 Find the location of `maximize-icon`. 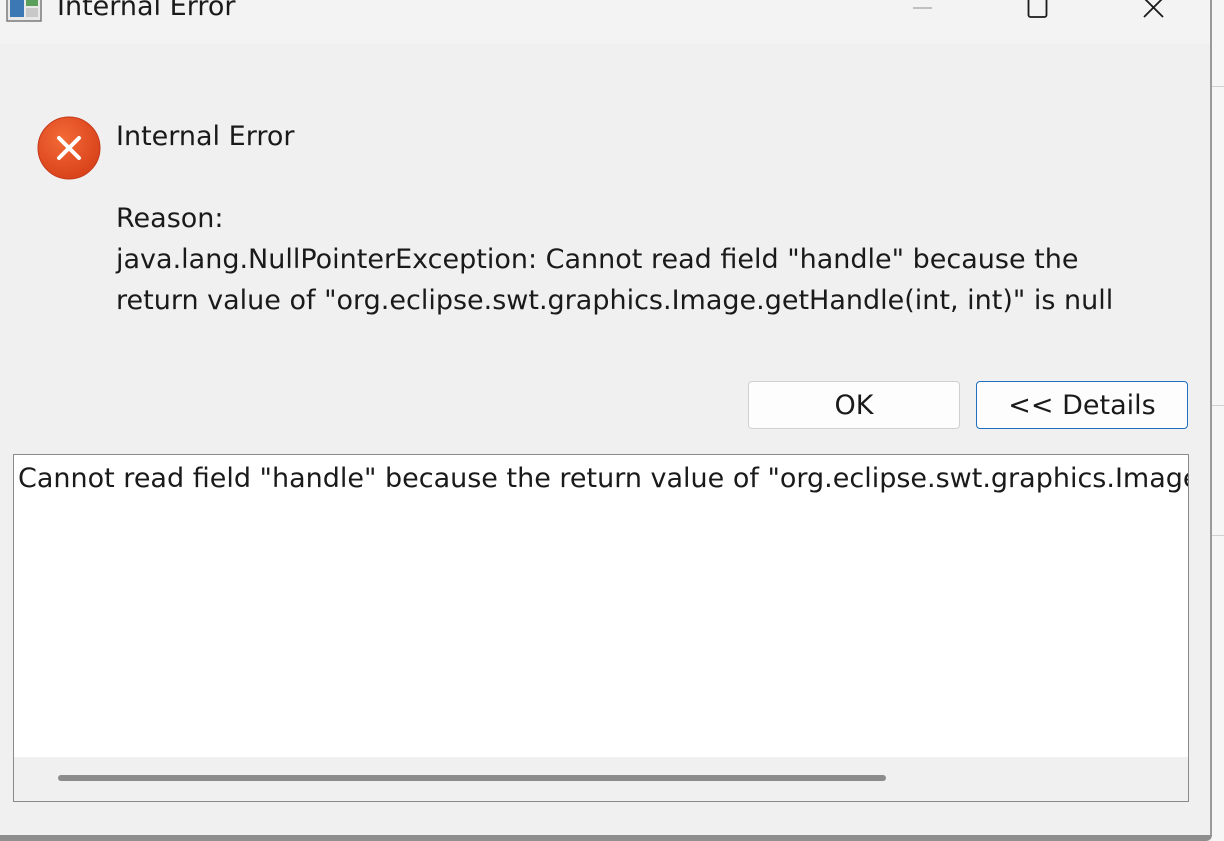

maximize-icon is located at coordinates (1037, 9).